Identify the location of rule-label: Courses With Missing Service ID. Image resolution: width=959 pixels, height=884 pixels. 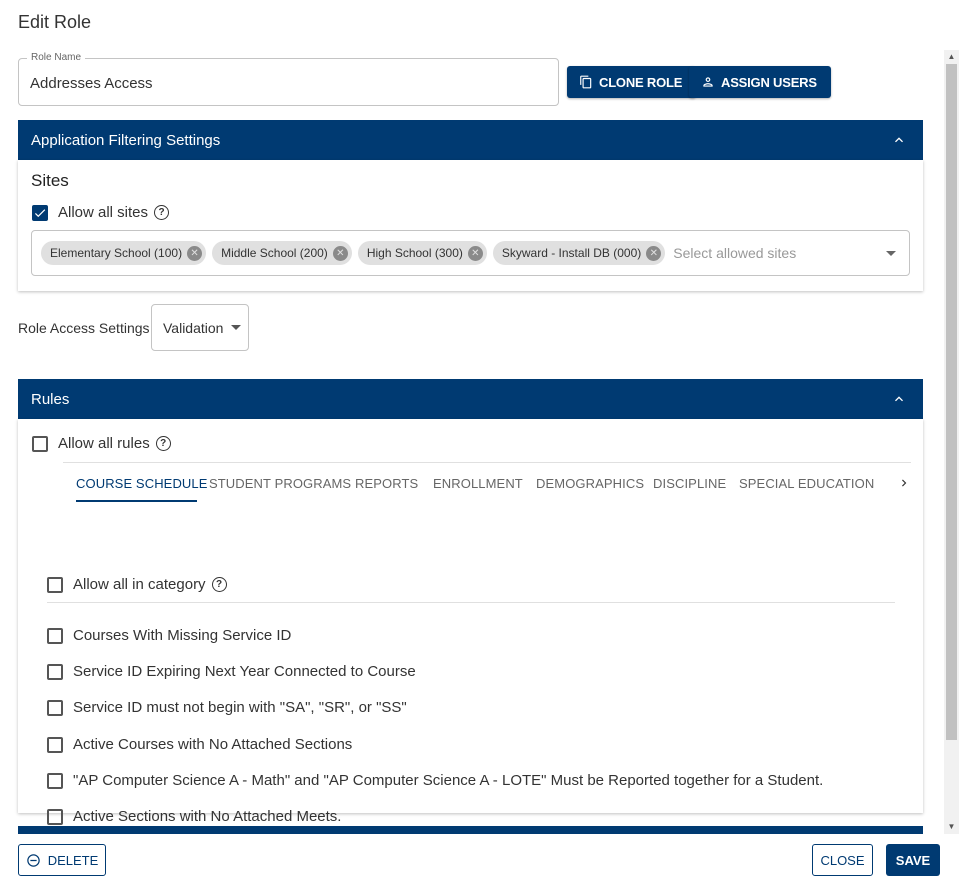
(182, 635).